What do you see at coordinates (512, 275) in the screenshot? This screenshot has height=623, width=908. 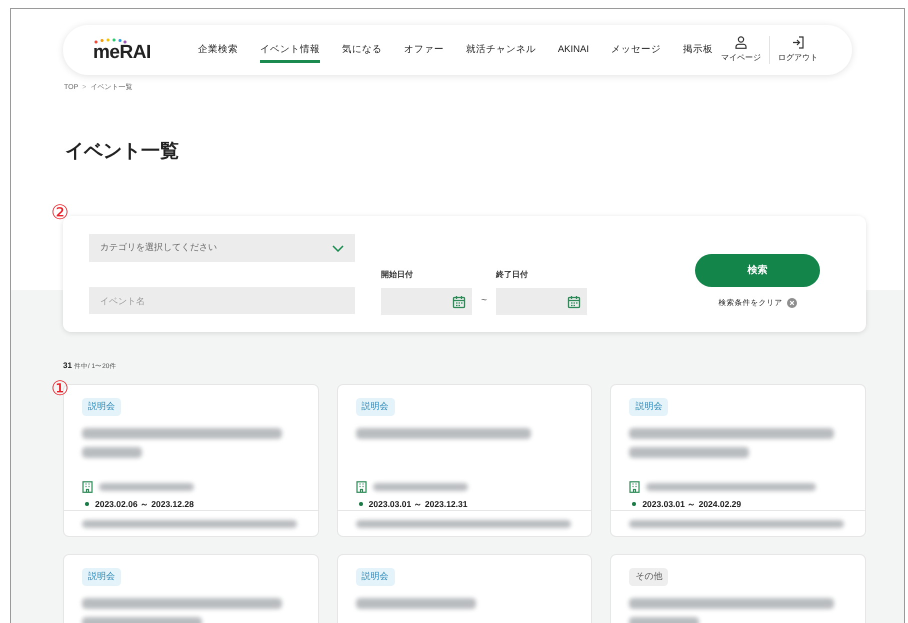 I see `end-date-label: 終了日付` at bounding box center [512, 275].